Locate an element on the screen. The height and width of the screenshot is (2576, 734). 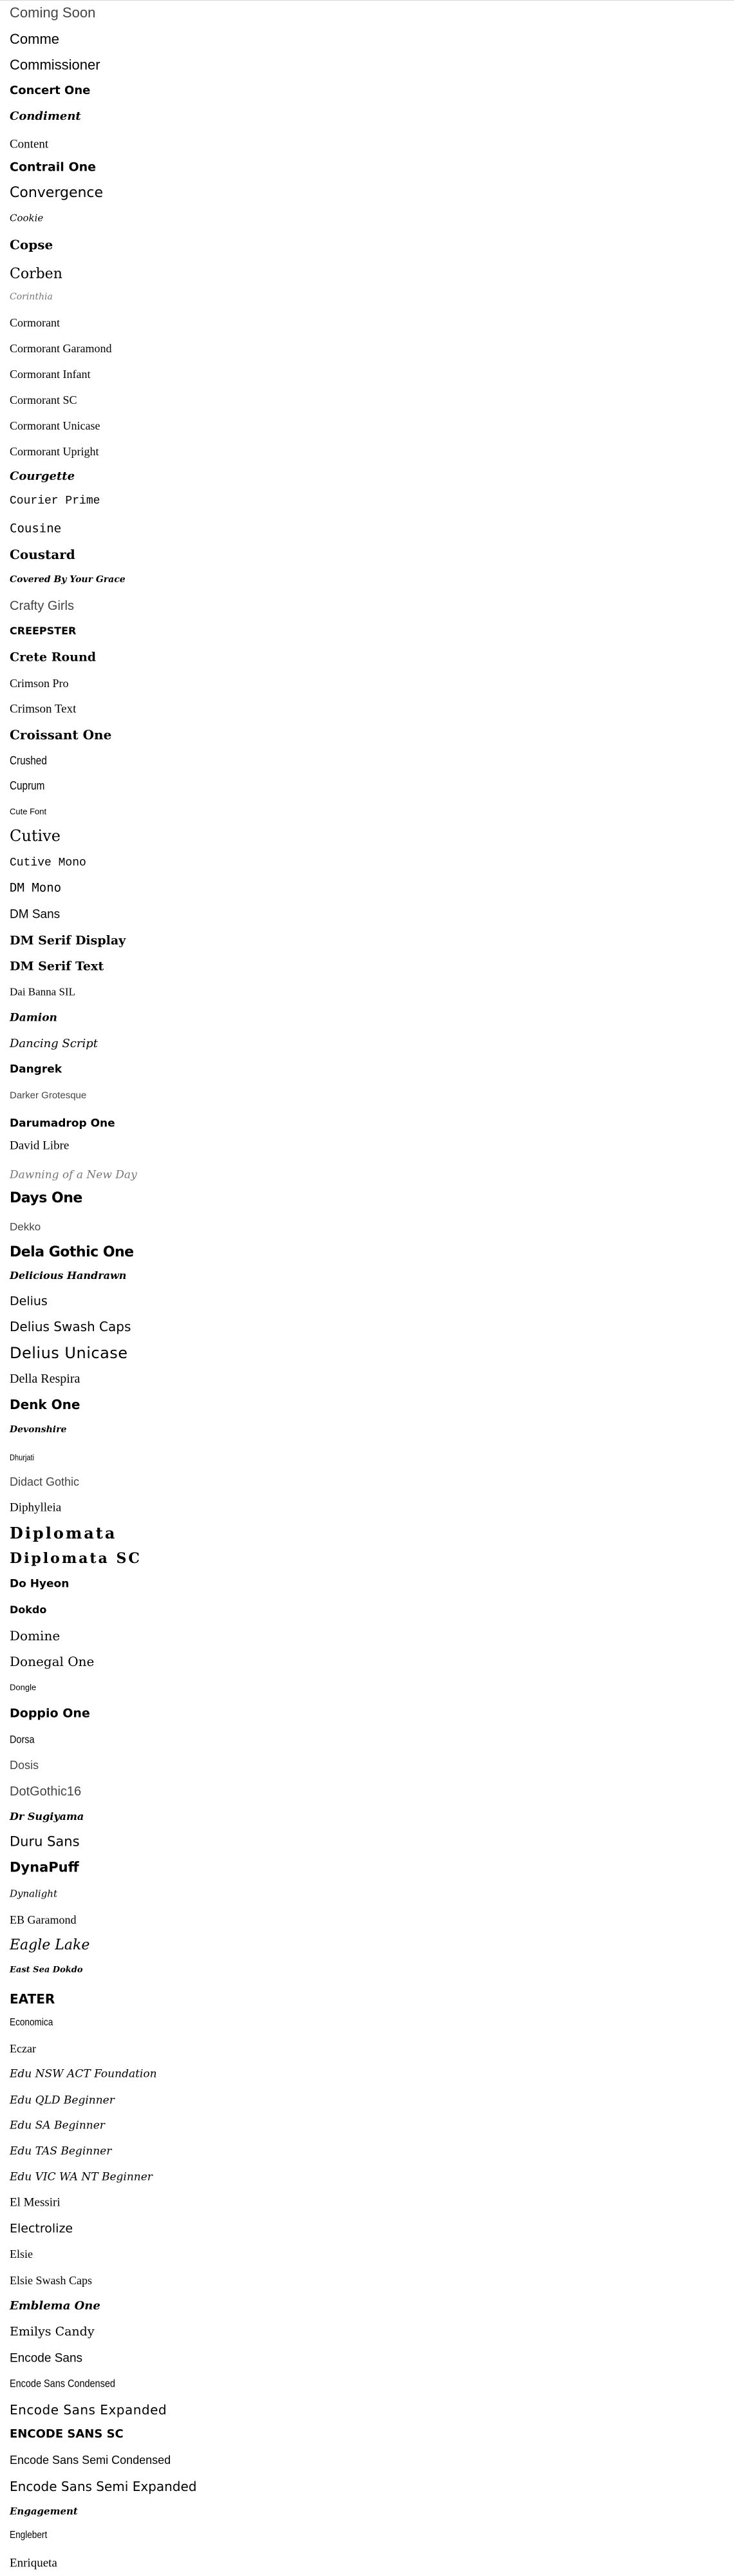
font-name-item: Commissioner is located at coordinates (55, 65).